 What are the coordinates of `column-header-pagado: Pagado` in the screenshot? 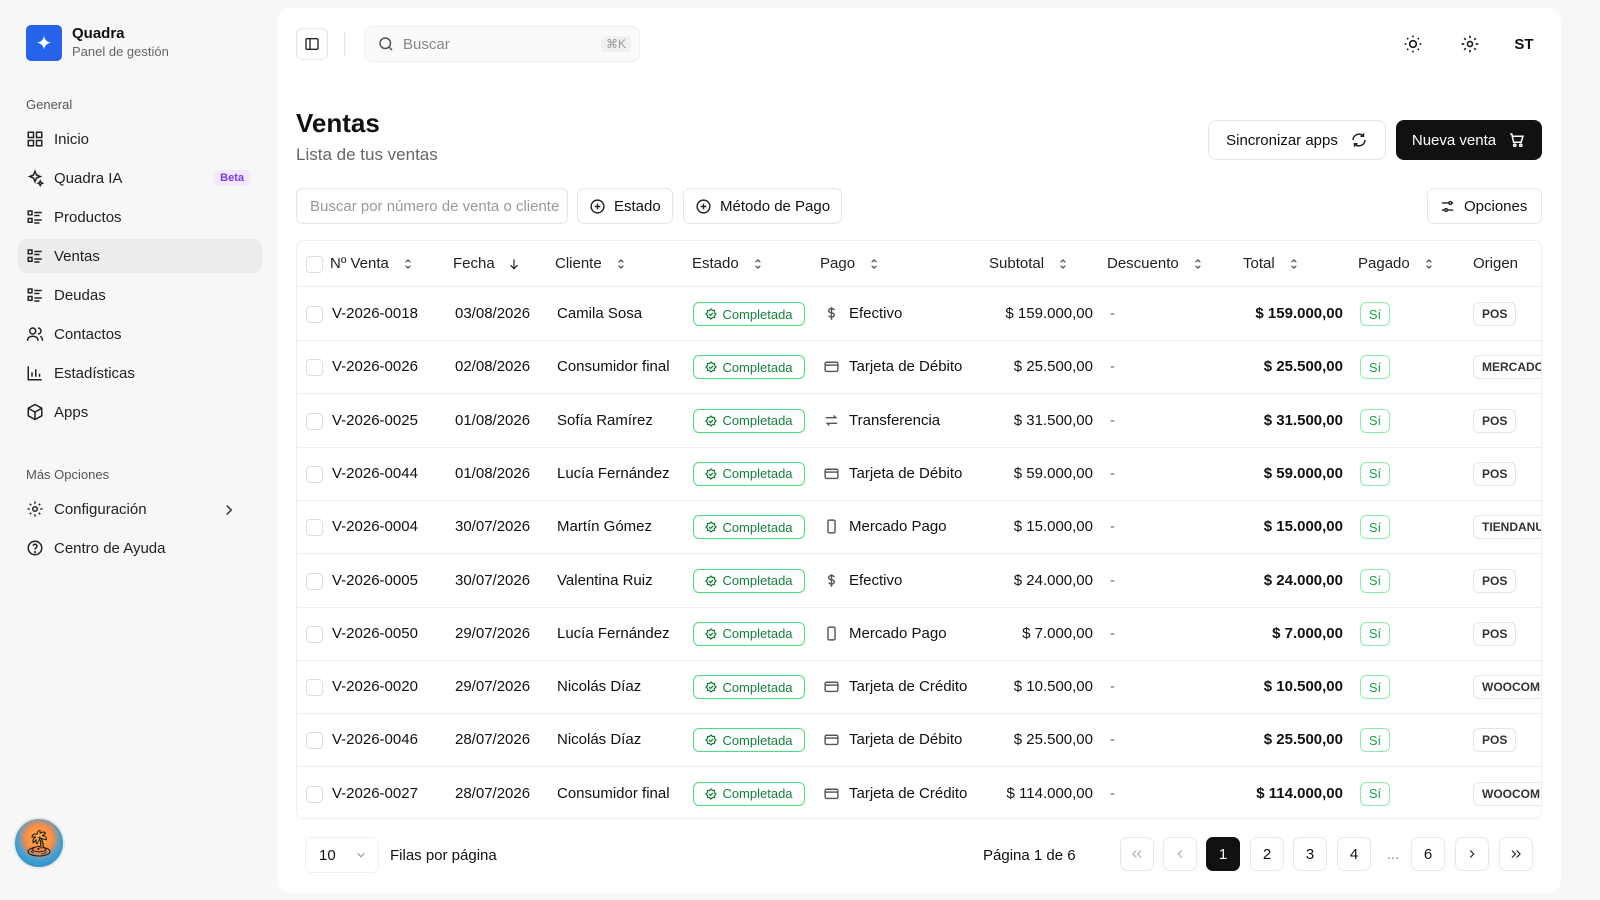 It's located at (1397, 263).